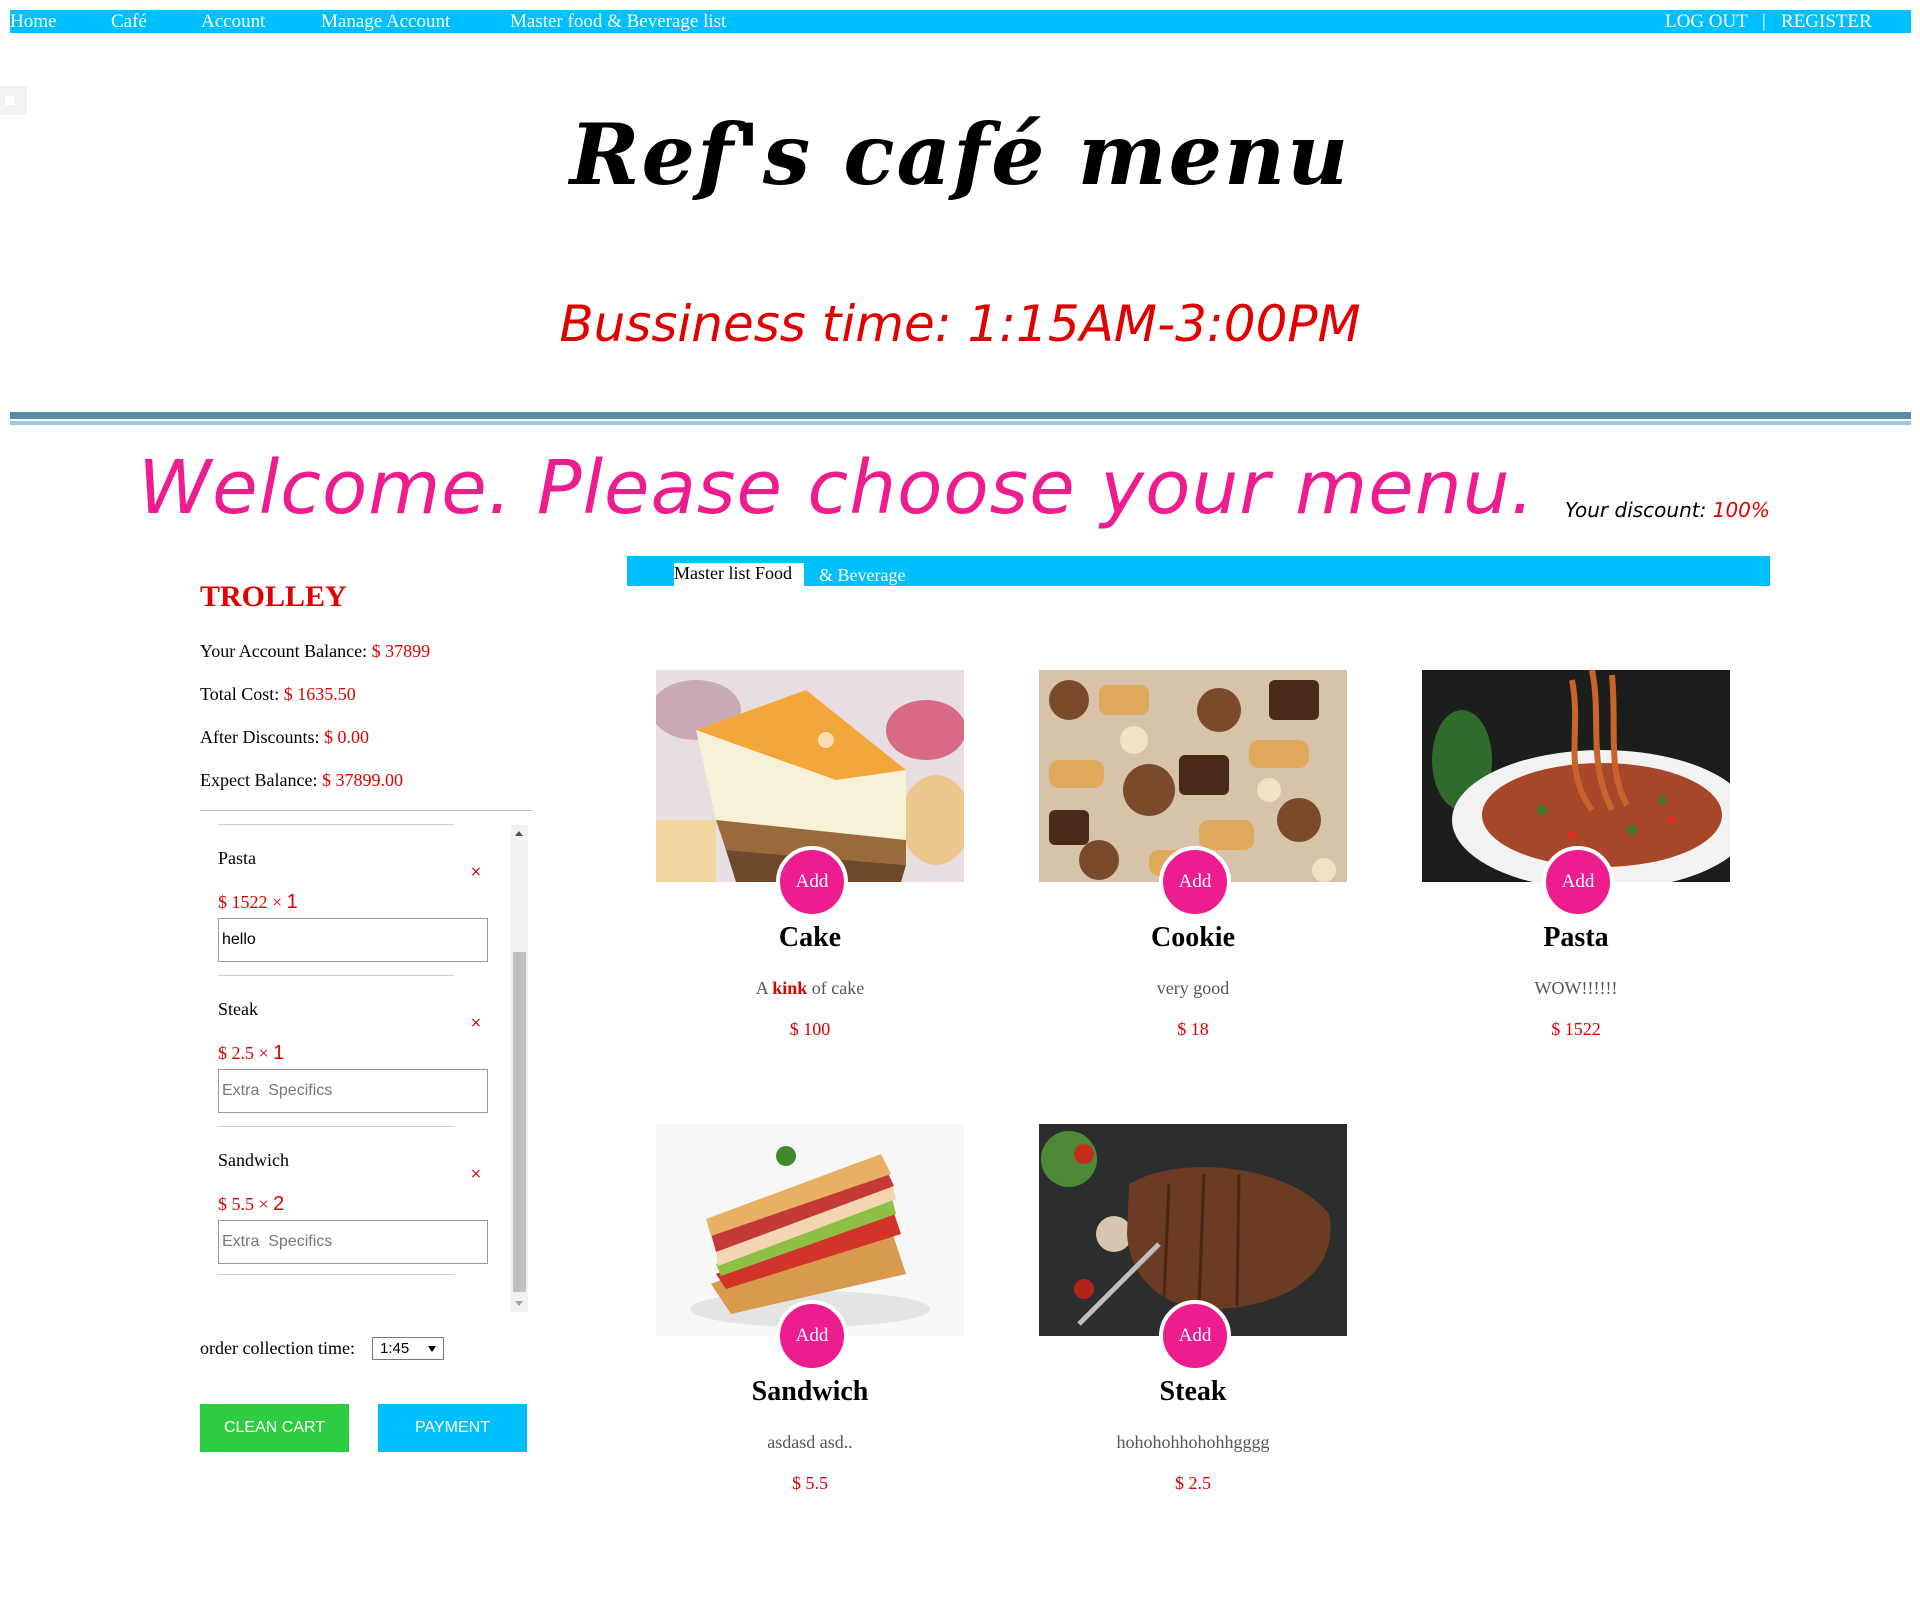 Image resolution: width=1920 pixels, height=1610 pixels. What do you see at coordinates (362, 780) in the screenshot?
I see `expect-value: $ 37899.00` at bounding box center [362, 780].